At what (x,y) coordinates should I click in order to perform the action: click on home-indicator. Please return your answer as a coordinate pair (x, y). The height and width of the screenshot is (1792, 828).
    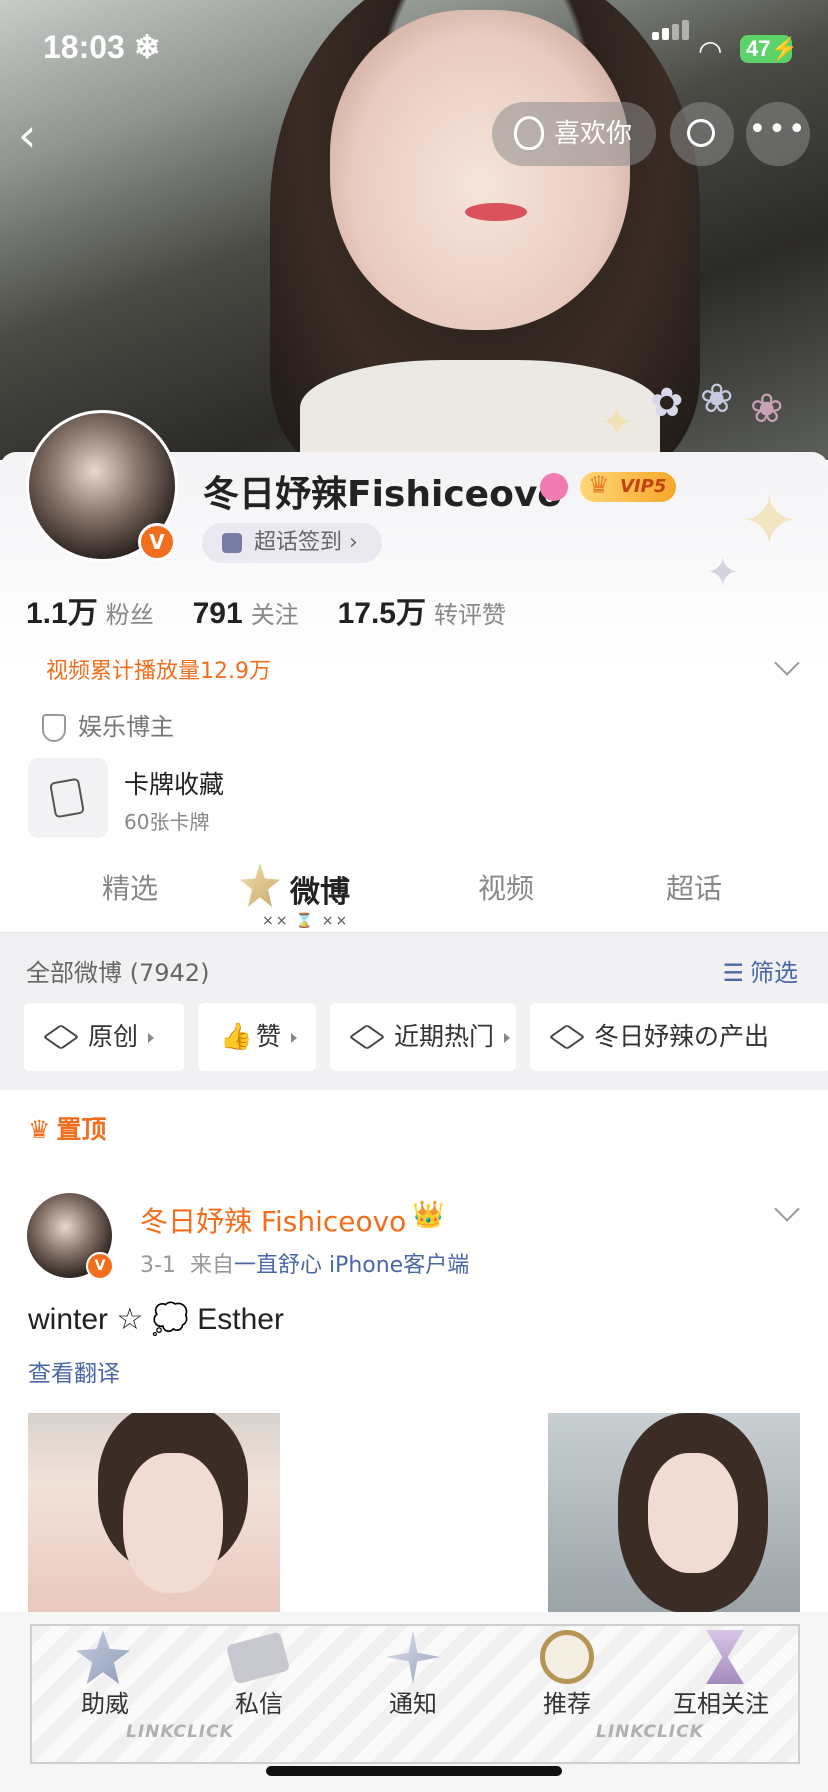
    Looking at the image, I should click on (414, 1771).